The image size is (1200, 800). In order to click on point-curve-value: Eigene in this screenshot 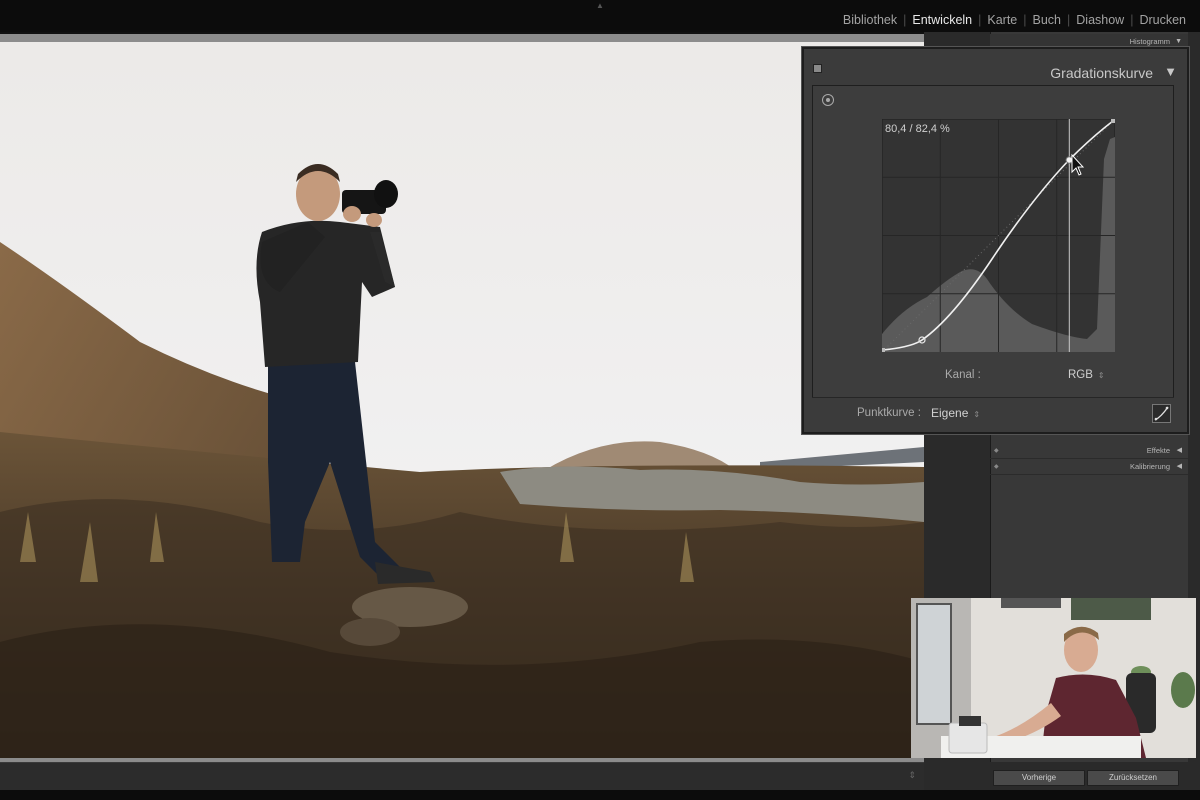, I will do `click(950, 413)`.